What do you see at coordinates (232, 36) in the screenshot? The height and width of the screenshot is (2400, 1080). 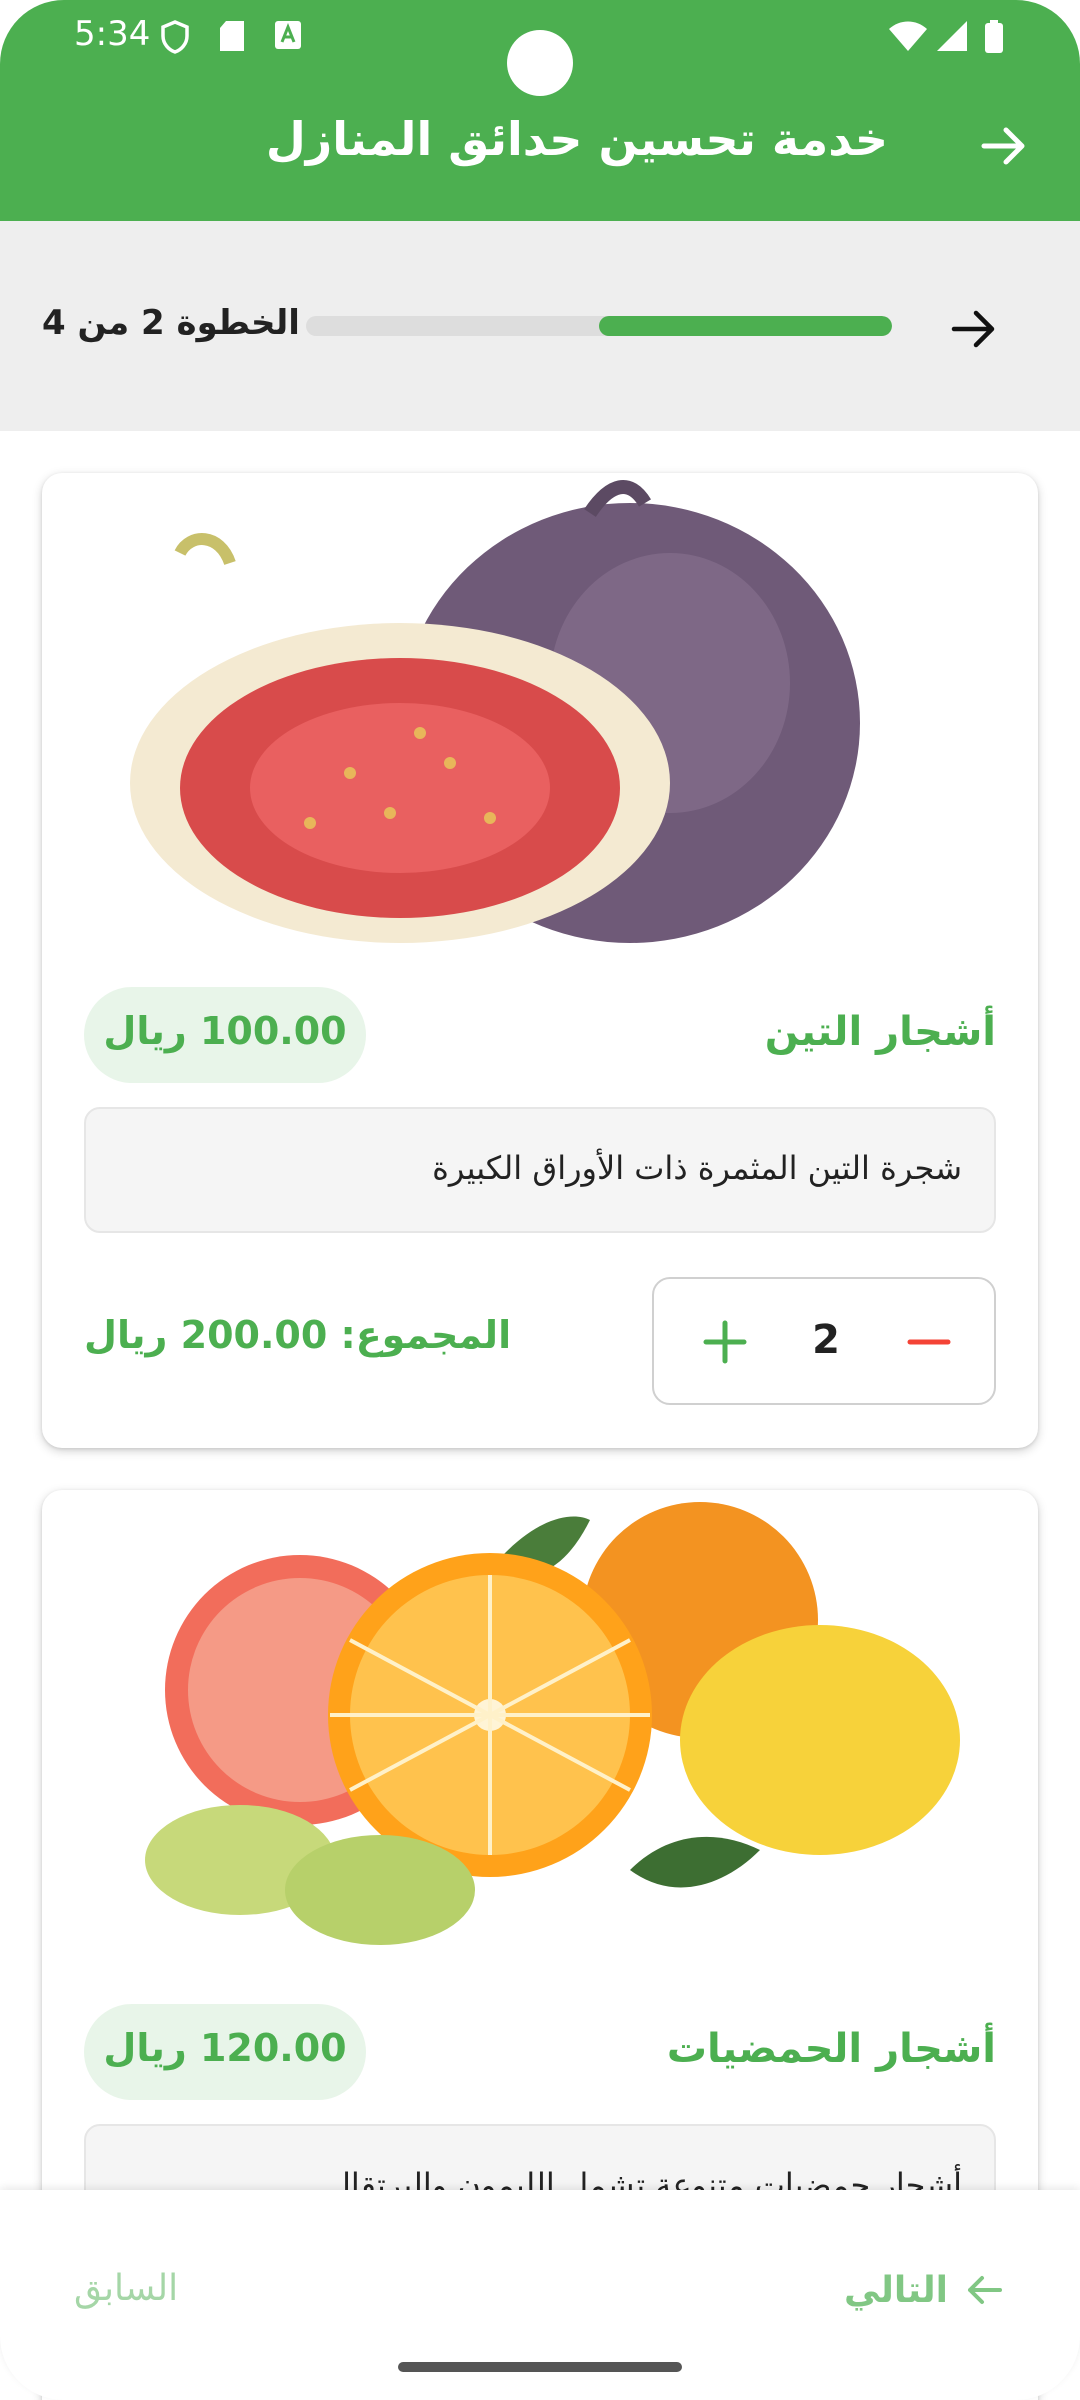 I see `sd-card-icon` at bounding box center [232, 36].